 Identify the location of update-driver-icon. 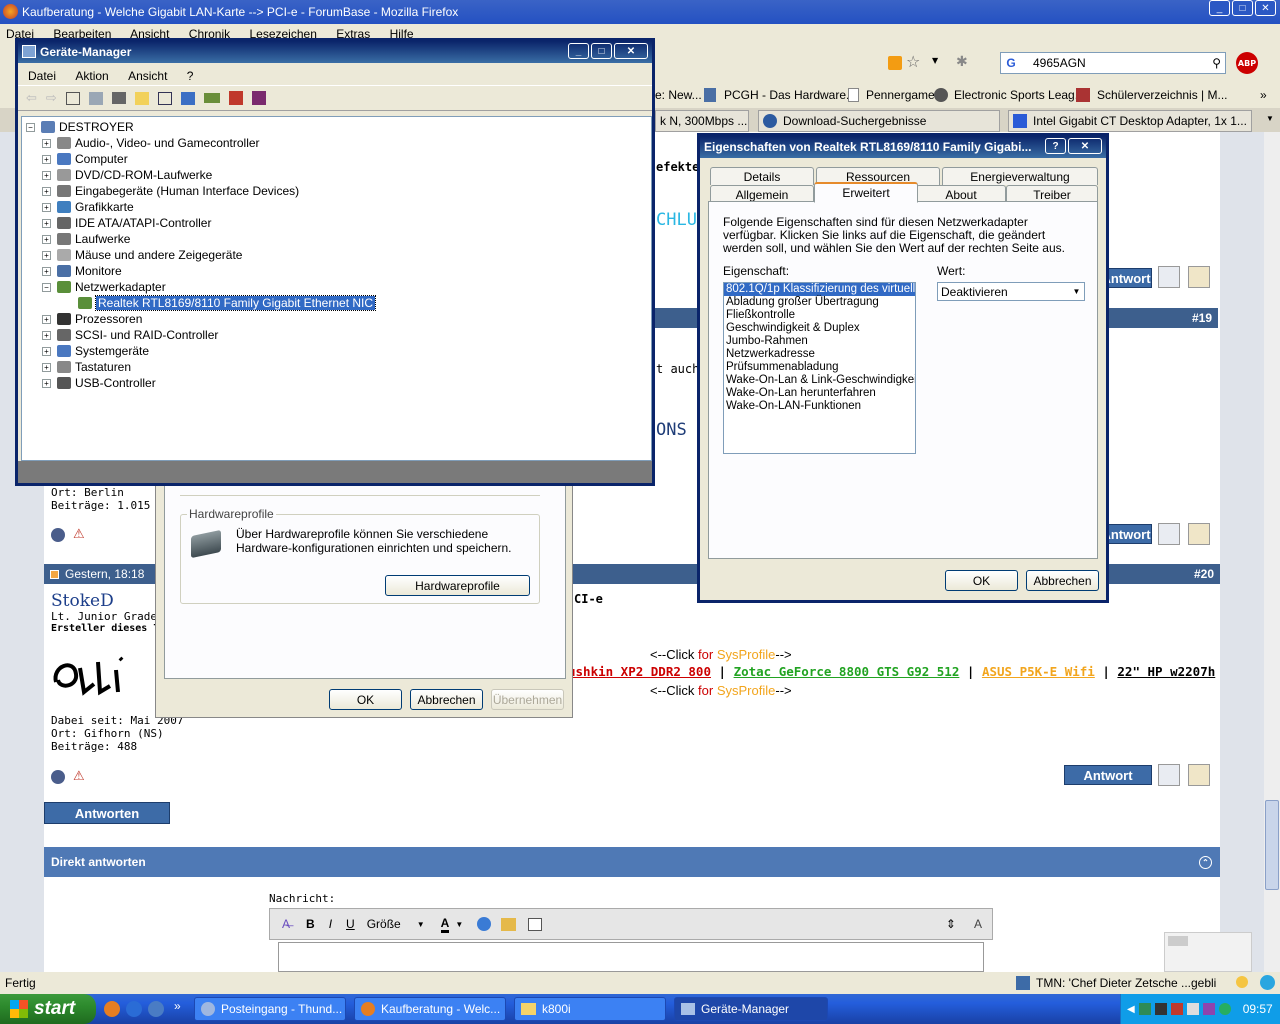
(211, 98).